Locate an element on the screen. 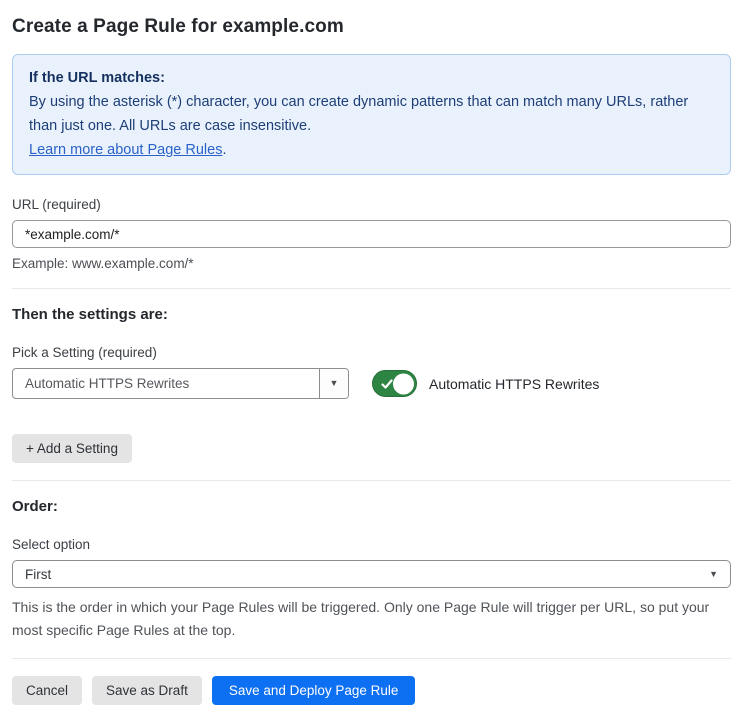 Image resolution: width=743 pixels, height=721 pixels. add-setting-button: + Add a Setting is located at coordinates (72, 448).